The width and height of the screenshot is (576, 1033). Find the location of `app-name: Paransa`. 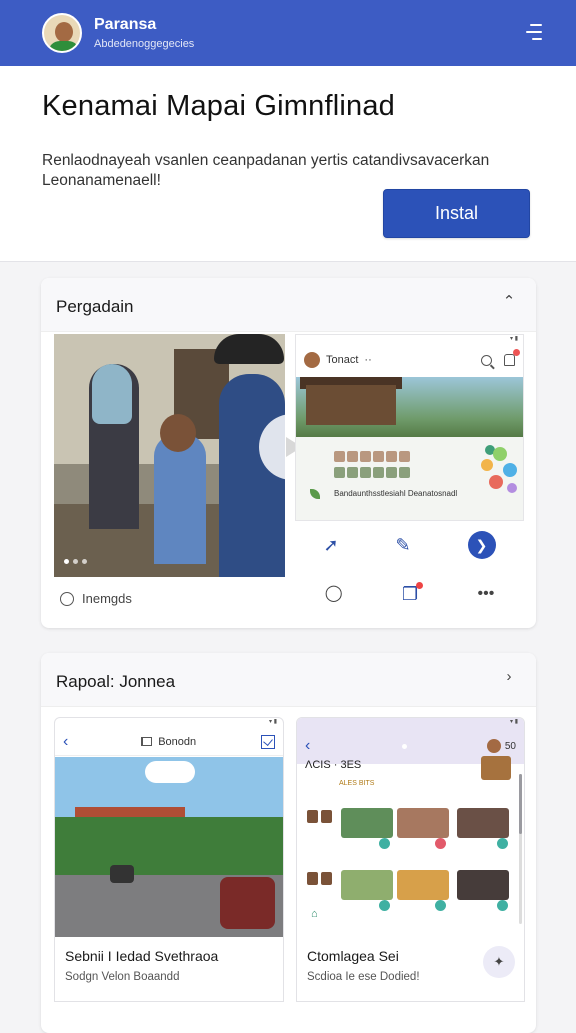

app-name: Paransa is located at coordinates (125, 24).